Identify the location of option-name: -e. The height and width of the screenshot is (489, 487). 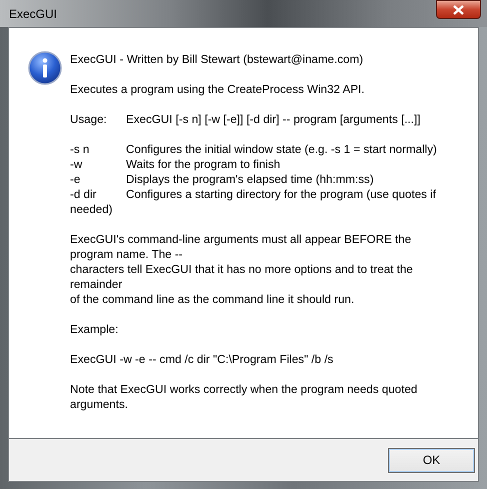
(76, 179).